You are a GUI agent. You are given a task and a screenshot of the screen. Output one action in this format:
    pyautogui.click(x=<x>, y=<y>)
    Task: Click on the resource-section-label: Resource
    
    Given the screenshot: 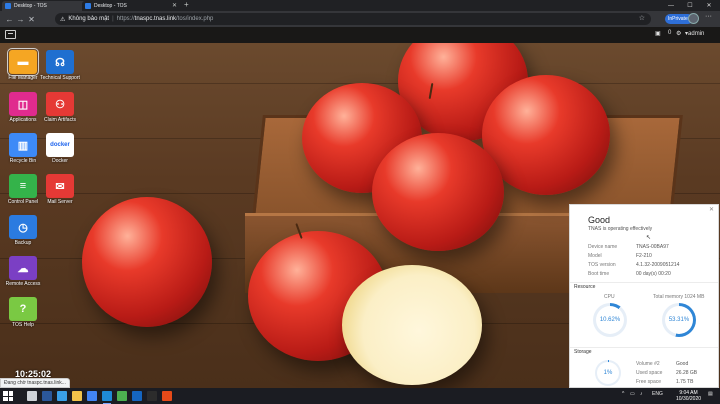 What is the action you would take?
    pyautogui.click(x=585, y=287)
    